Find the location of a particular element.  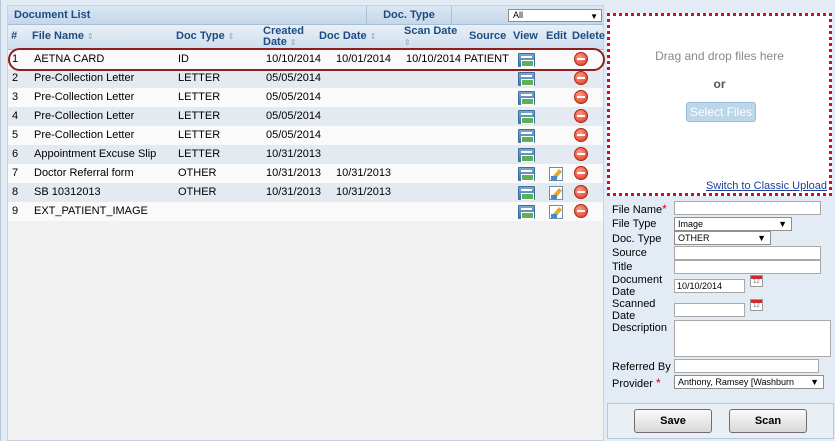

table-row: 8 SB 10312013 OTHER 10/31/2013 10/31/2013 is located at coordinates (305, 192).